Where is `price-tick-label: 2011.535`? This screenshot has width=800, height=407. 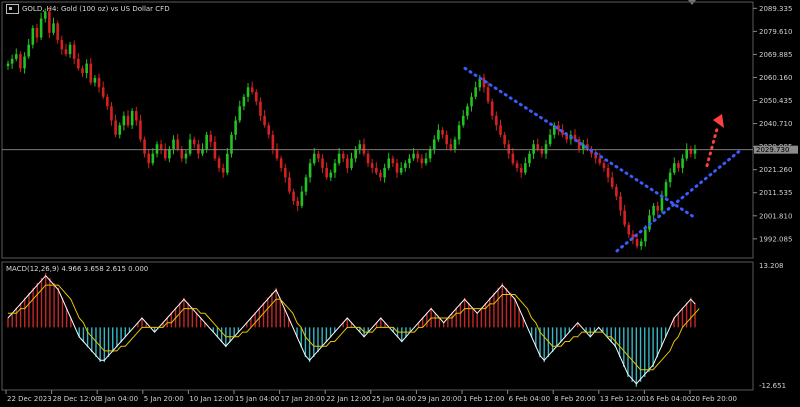 price-tick-label: 2011.535 is located at coordinates (775, 193).